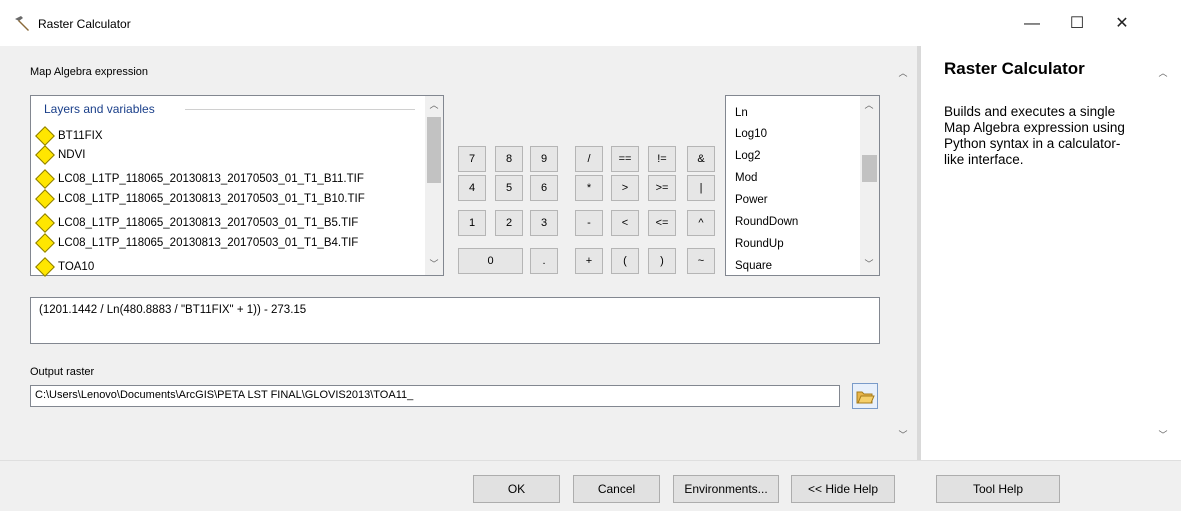  What do you see at coordinates (1077, 24) in the screenshot?
I see `maximize-button: ☐` at bounding box center [1077, 24].